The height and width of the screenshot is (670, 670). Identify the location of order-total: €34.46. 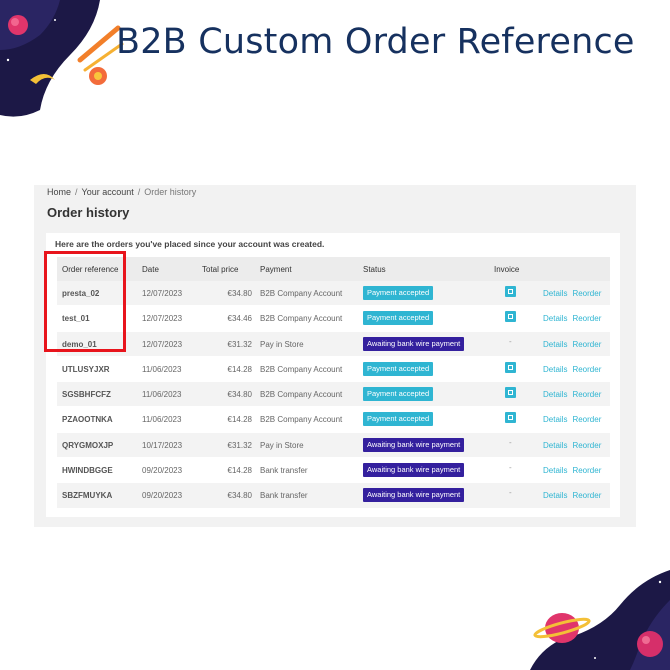
(239, 319).